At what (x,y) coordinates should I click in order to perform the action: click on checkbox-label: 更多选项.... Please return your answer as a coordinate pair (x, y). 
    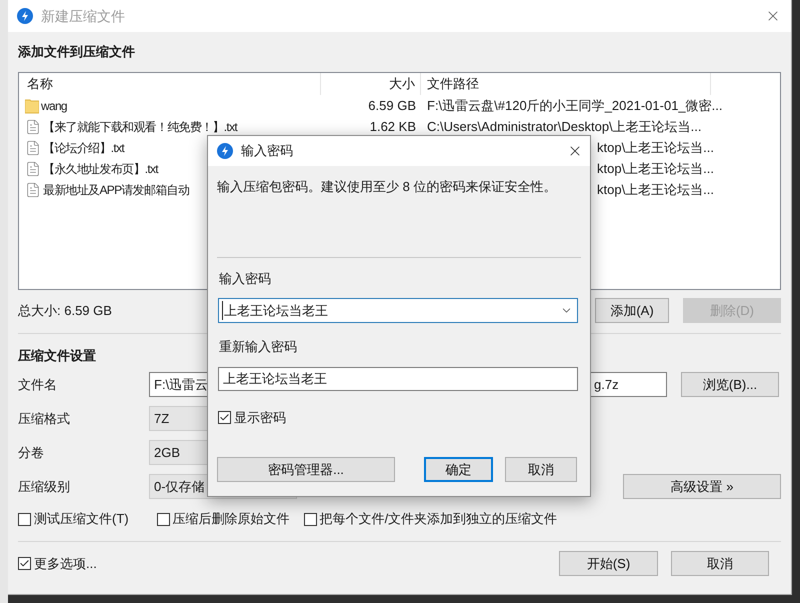
    Looking at the image, I should click on (65, 563).